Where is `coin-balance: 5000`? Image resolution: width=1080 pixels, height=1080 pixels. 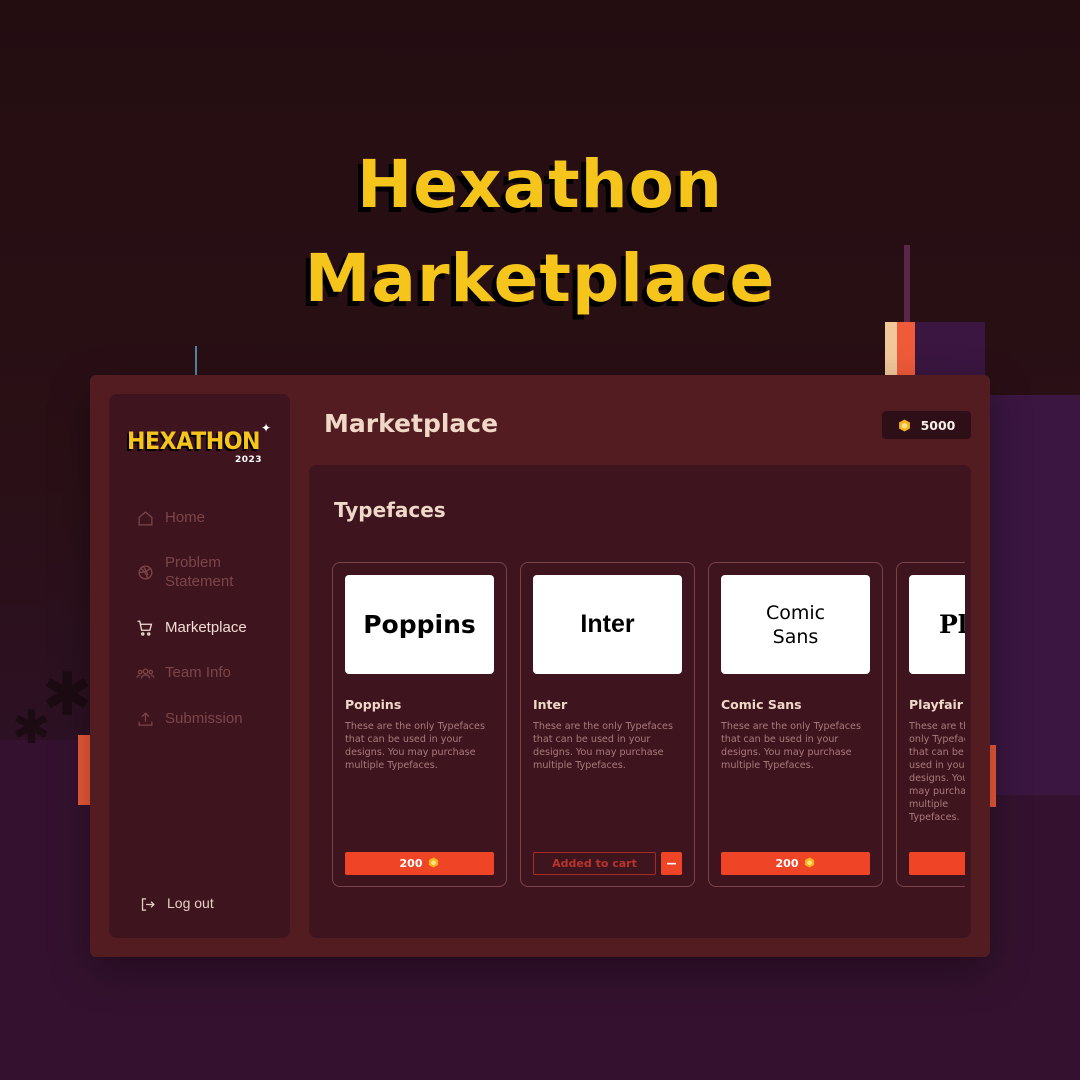
coin-balance: 5000 is located at coordinates (926, 425).